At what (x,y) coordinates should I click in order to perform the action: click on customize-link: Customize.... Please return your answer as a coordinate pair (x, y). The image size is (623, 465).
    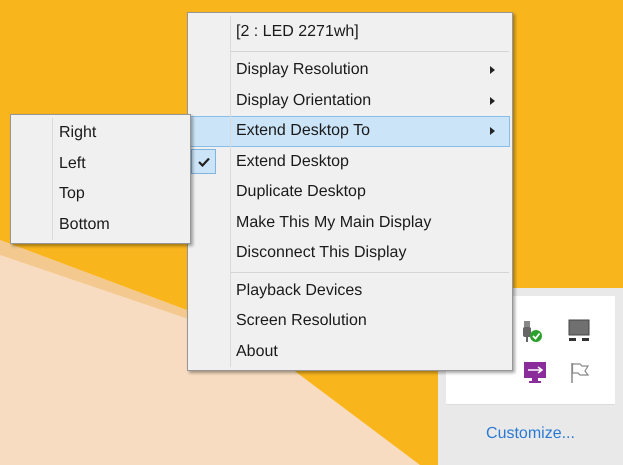
    Looking at the image, I should click on (530, 434).